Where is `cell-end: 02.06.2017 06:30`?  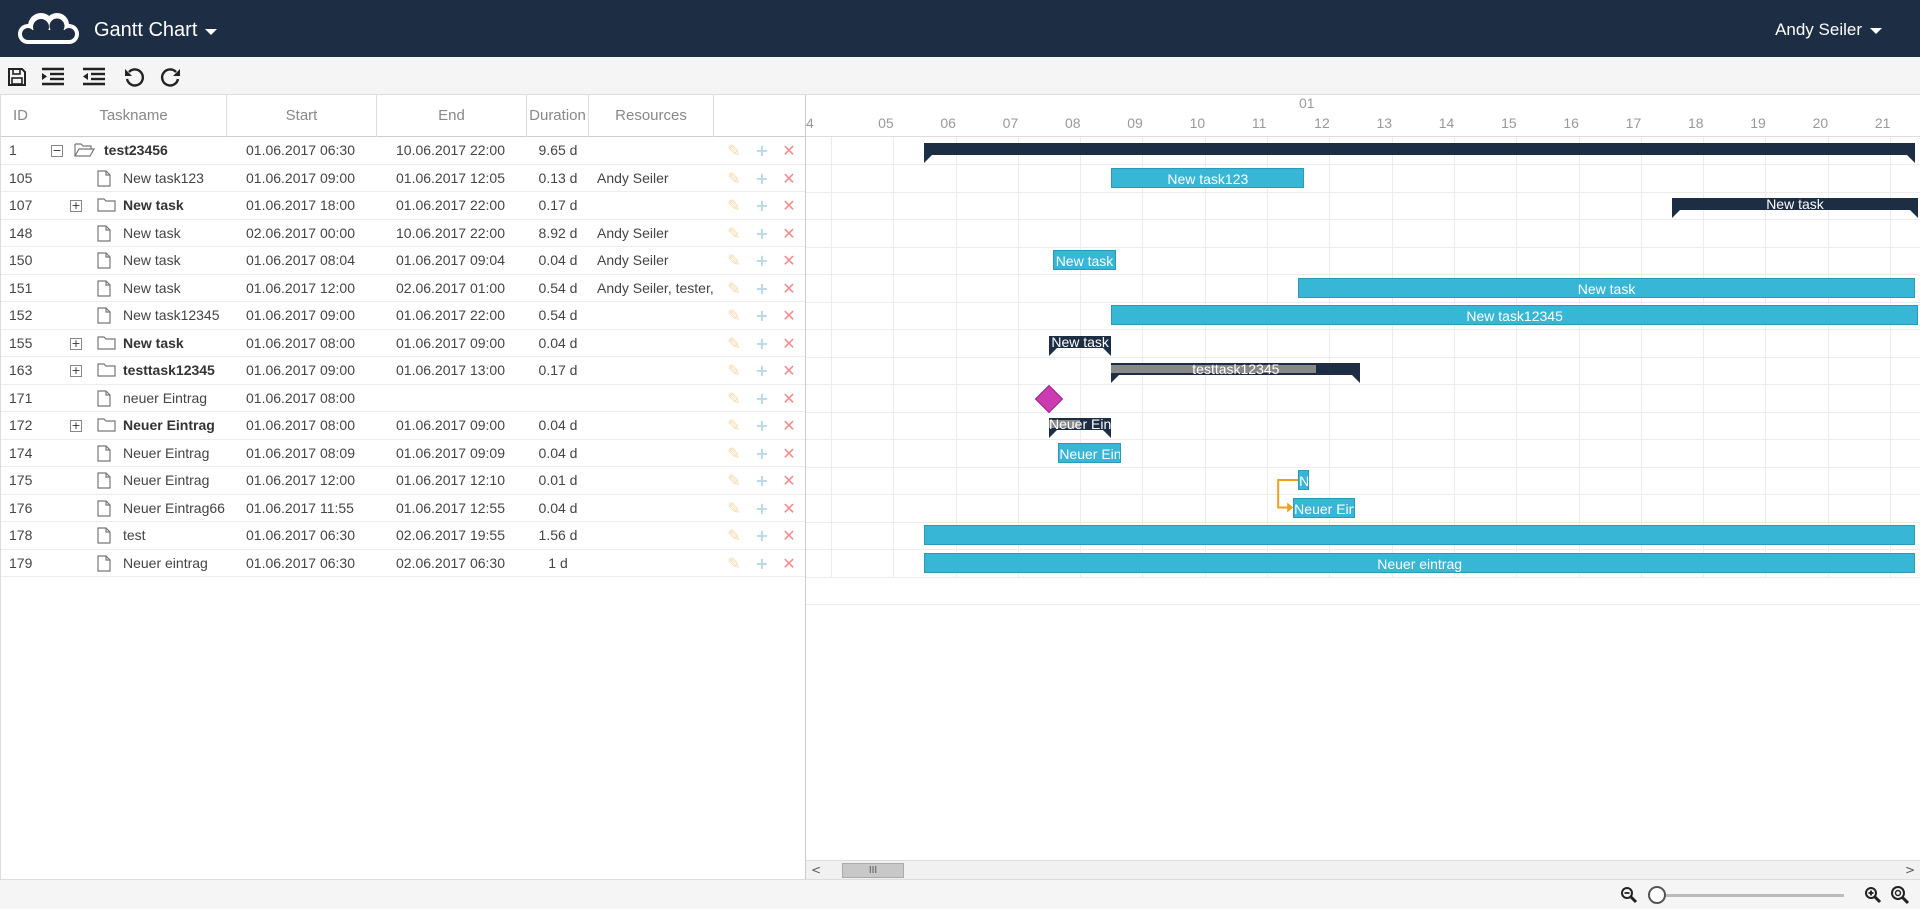
cell-end: 02.06.2017 06:30 is located at coordinates (461, 563).